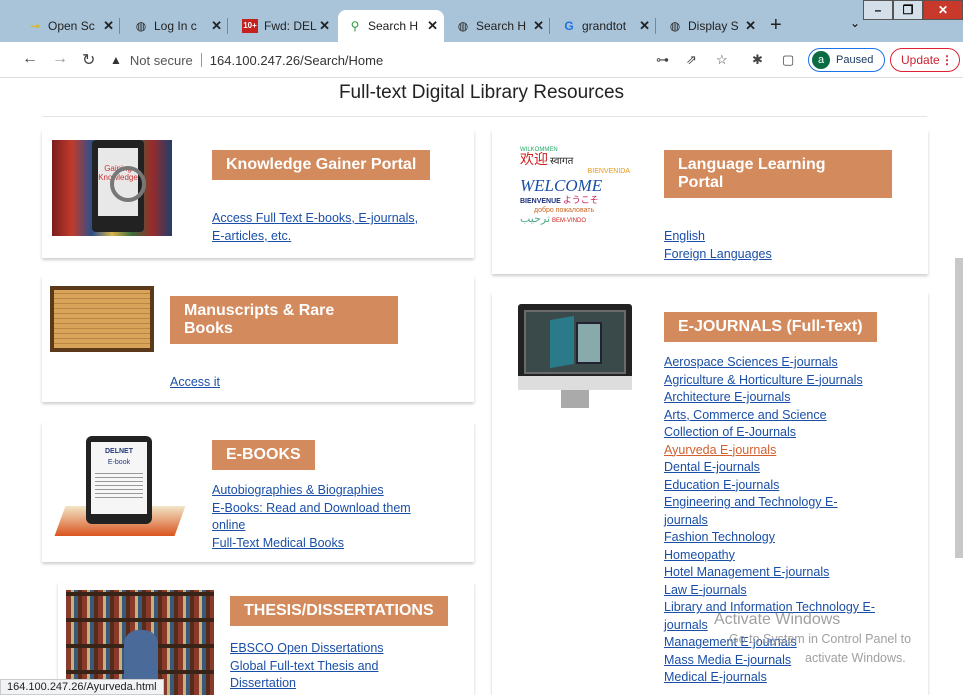 The height and width of the screenshot is (695, 963). What do you see at coordinates (855, 60) in the screenshot?
I see `profile-status: Paused` at bounding box center [855, 60].